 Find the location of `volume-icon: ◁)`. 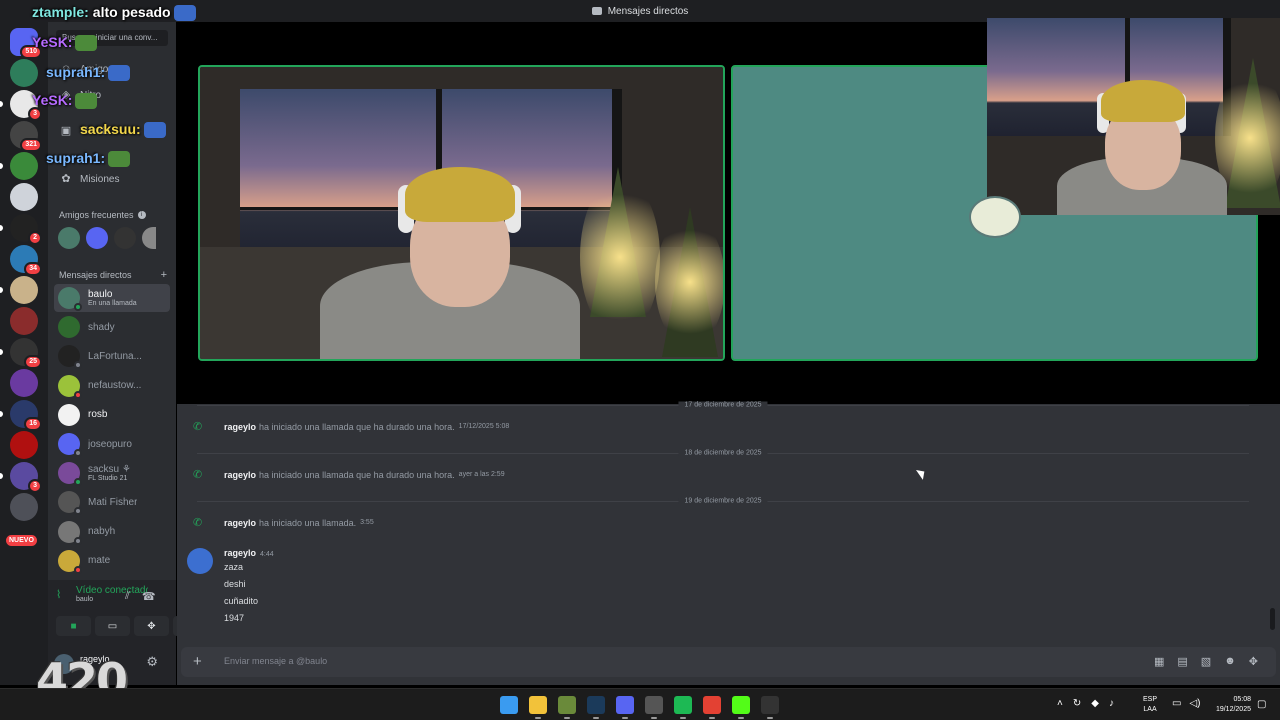

volume-icon: ◁) is located at coordinates (1194, 703).